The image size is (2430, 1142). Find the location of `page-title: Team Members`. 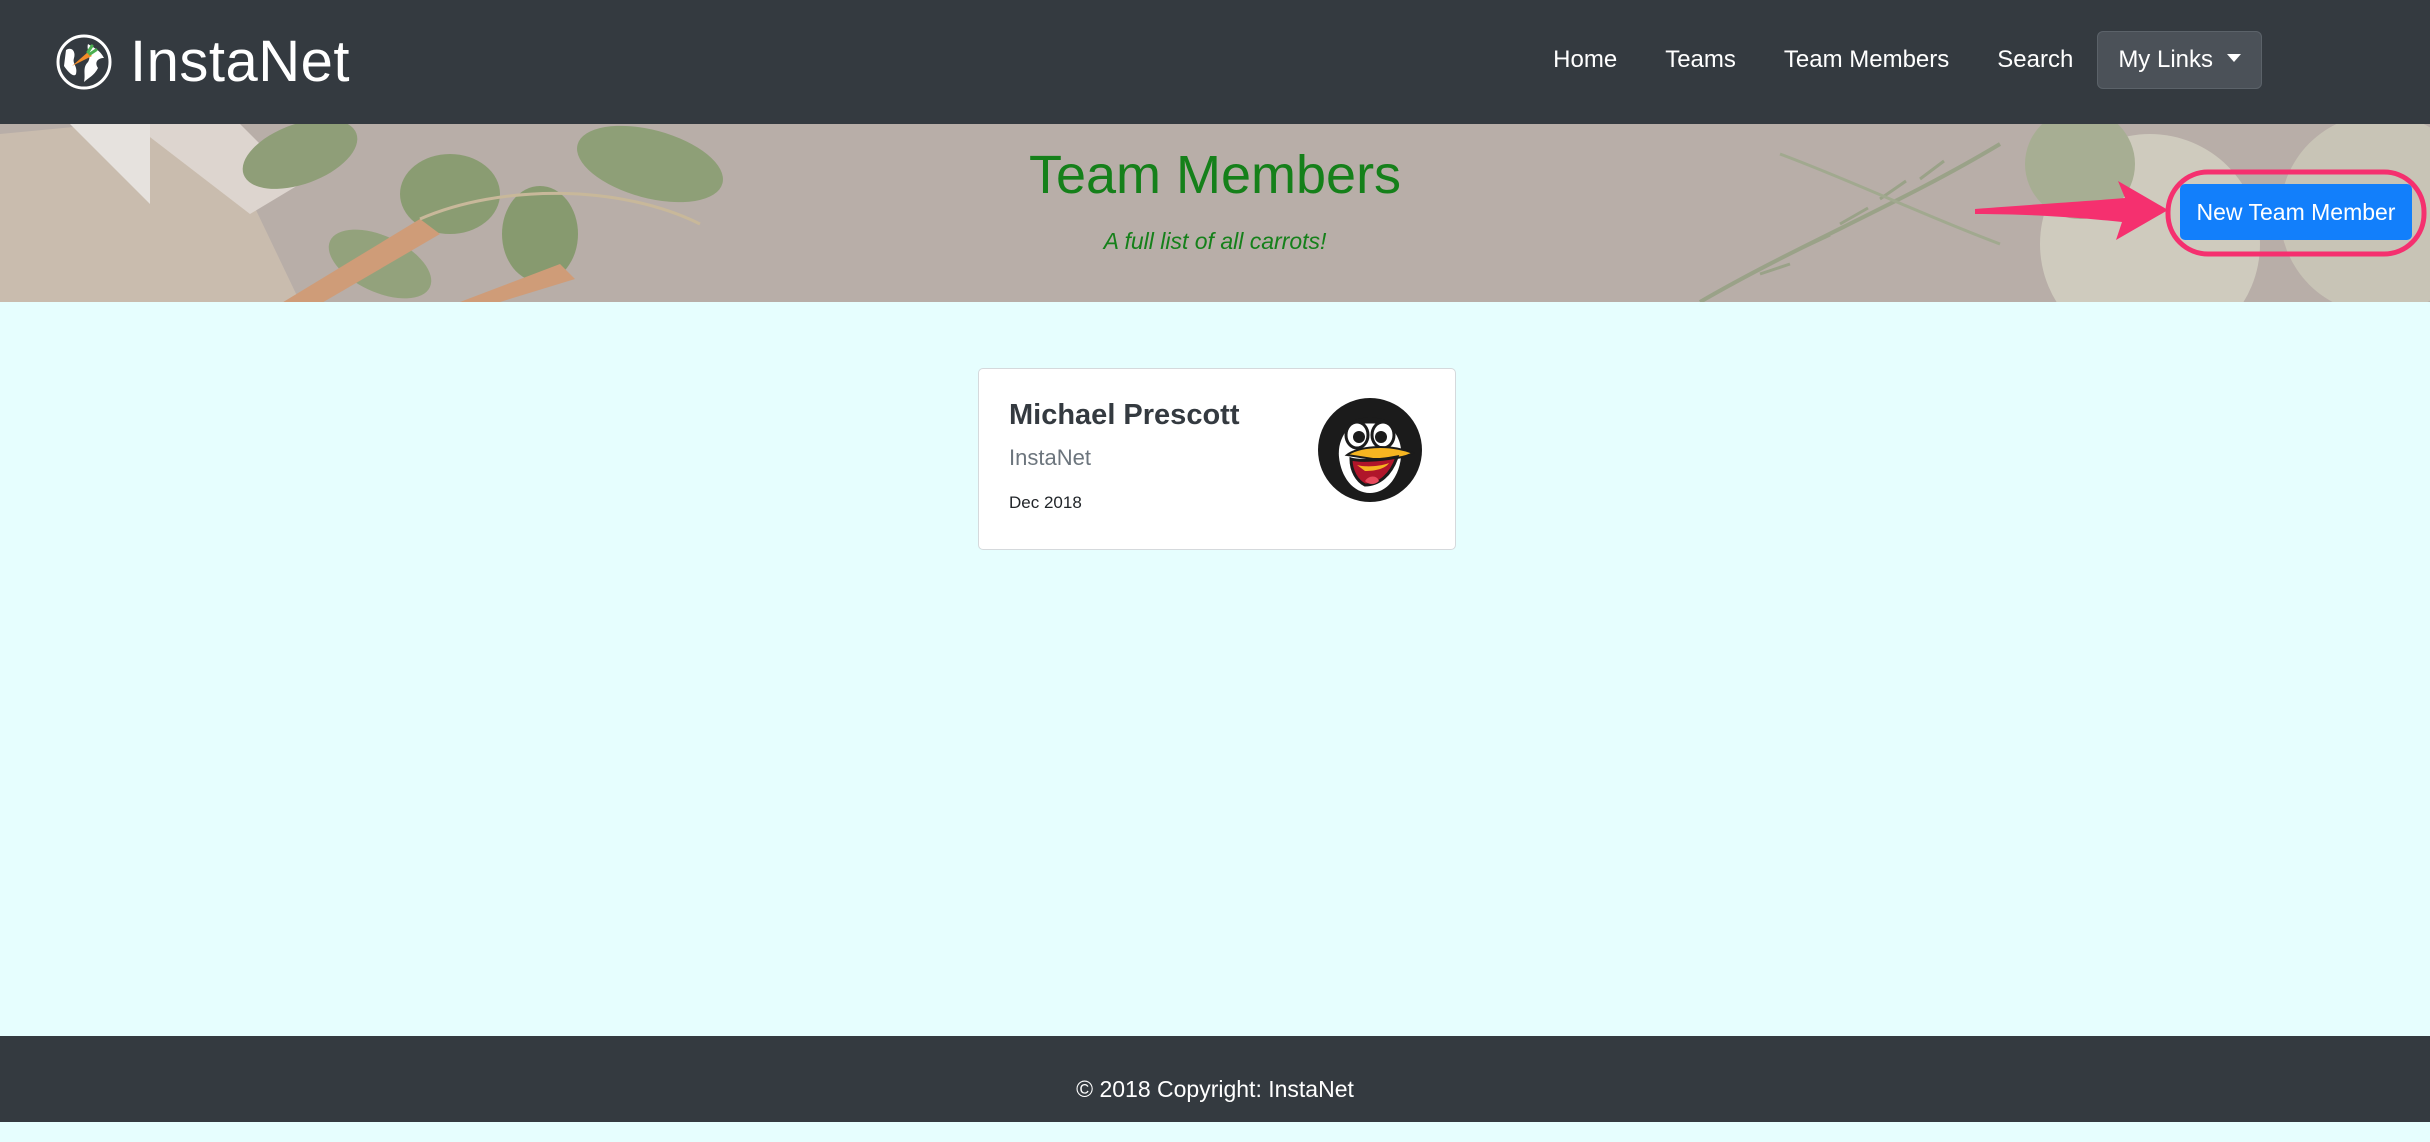

page-title: Team Members is located at coordinates (1215, 175).